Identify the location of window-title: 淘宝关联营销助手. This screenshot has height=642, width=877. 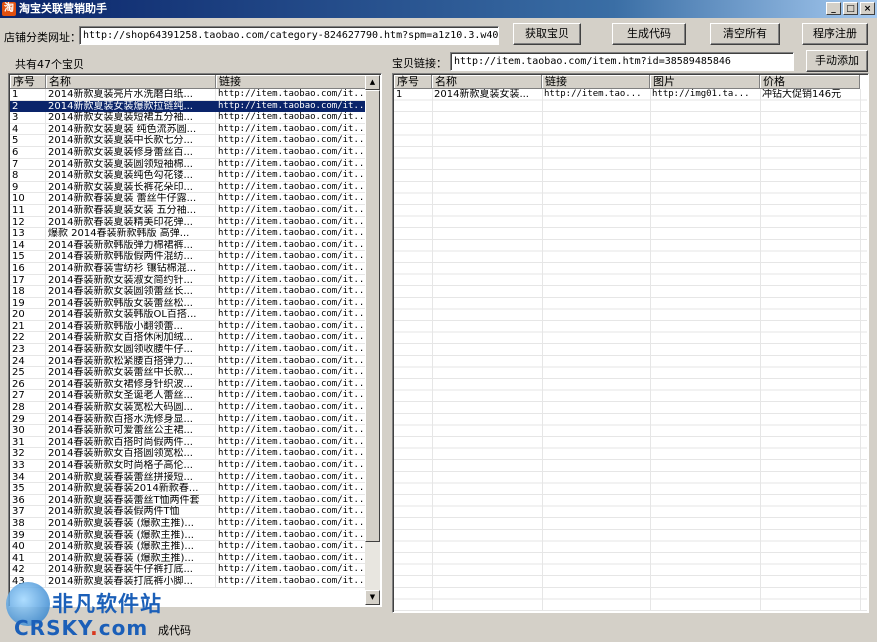
(63, 8).